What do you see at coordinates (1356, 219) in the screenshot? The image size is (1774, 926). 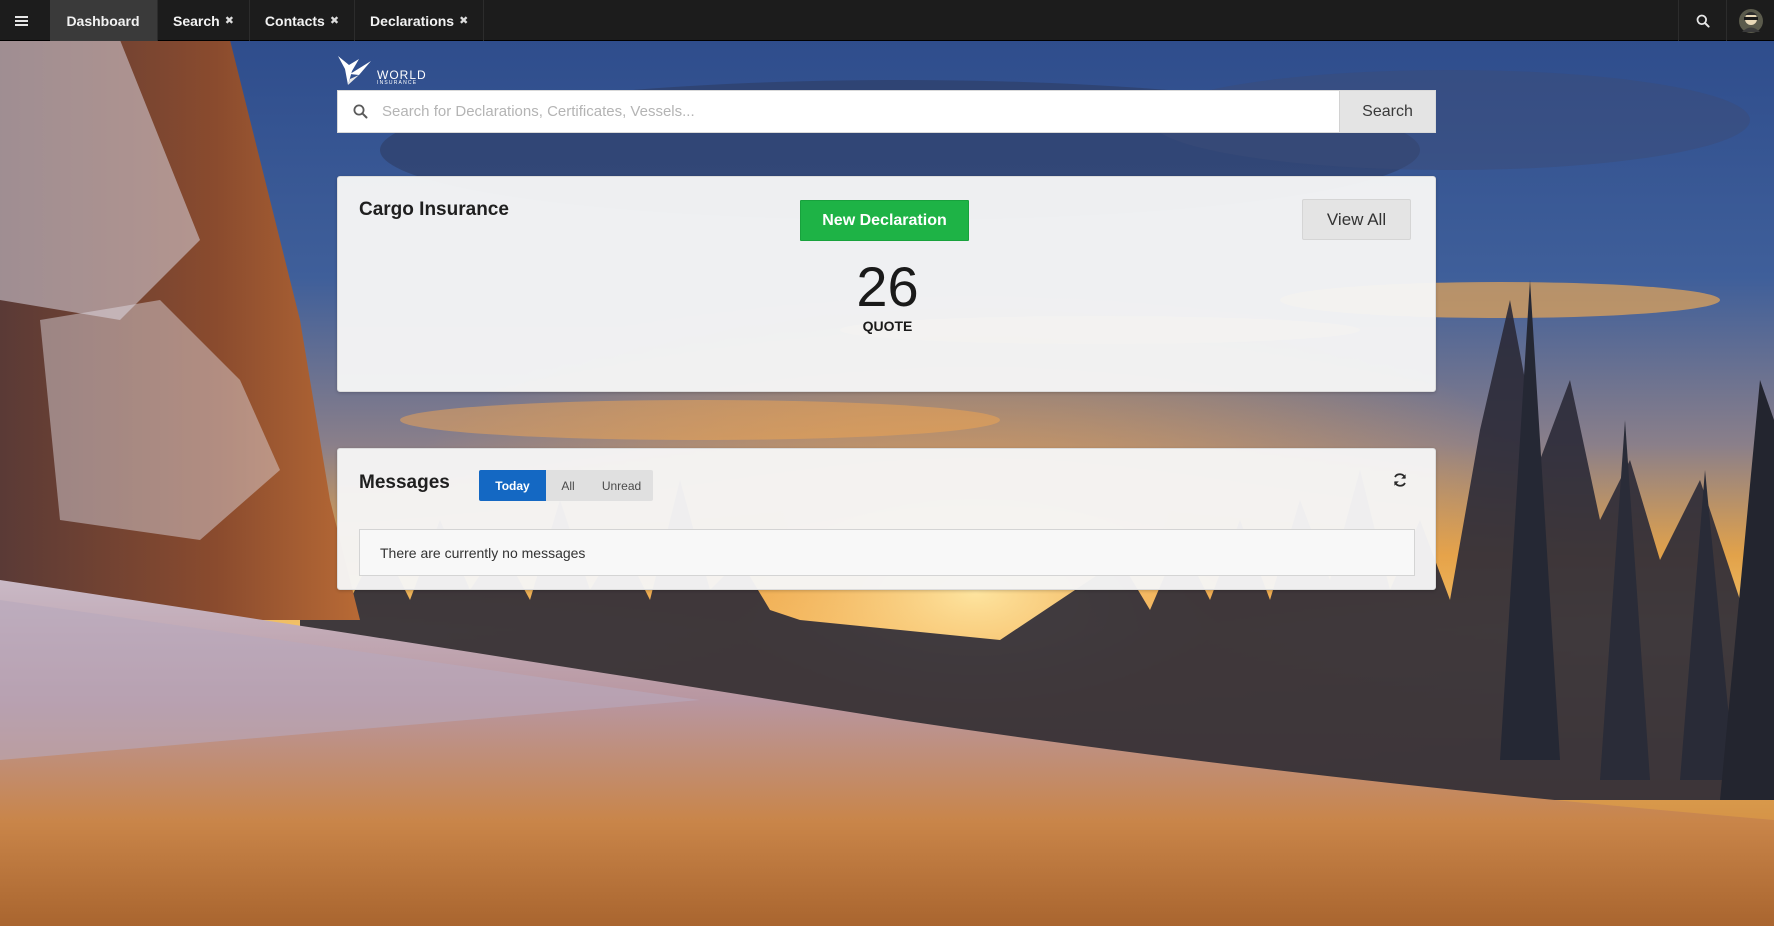 I see `view-all-button: View All` at bounding box center [1356, 219].